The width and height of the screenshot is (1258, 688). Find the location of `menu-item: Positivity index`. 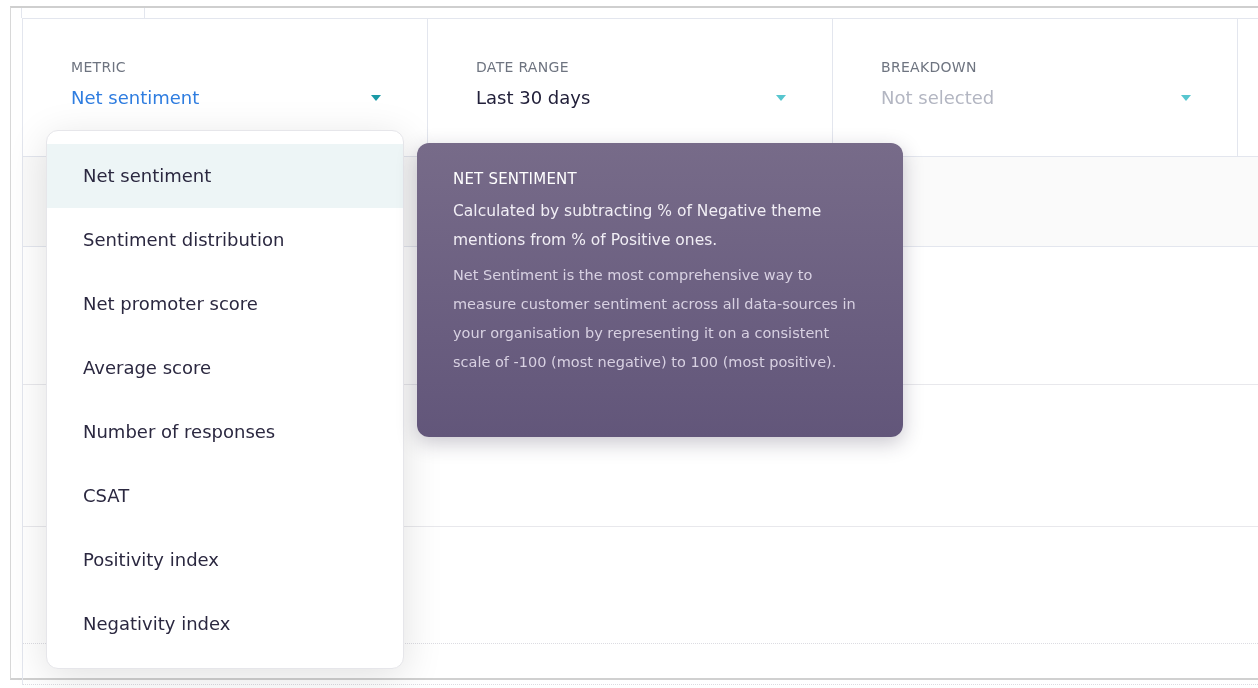

menu-item: Positivity index is located at coordinates (225, 560).